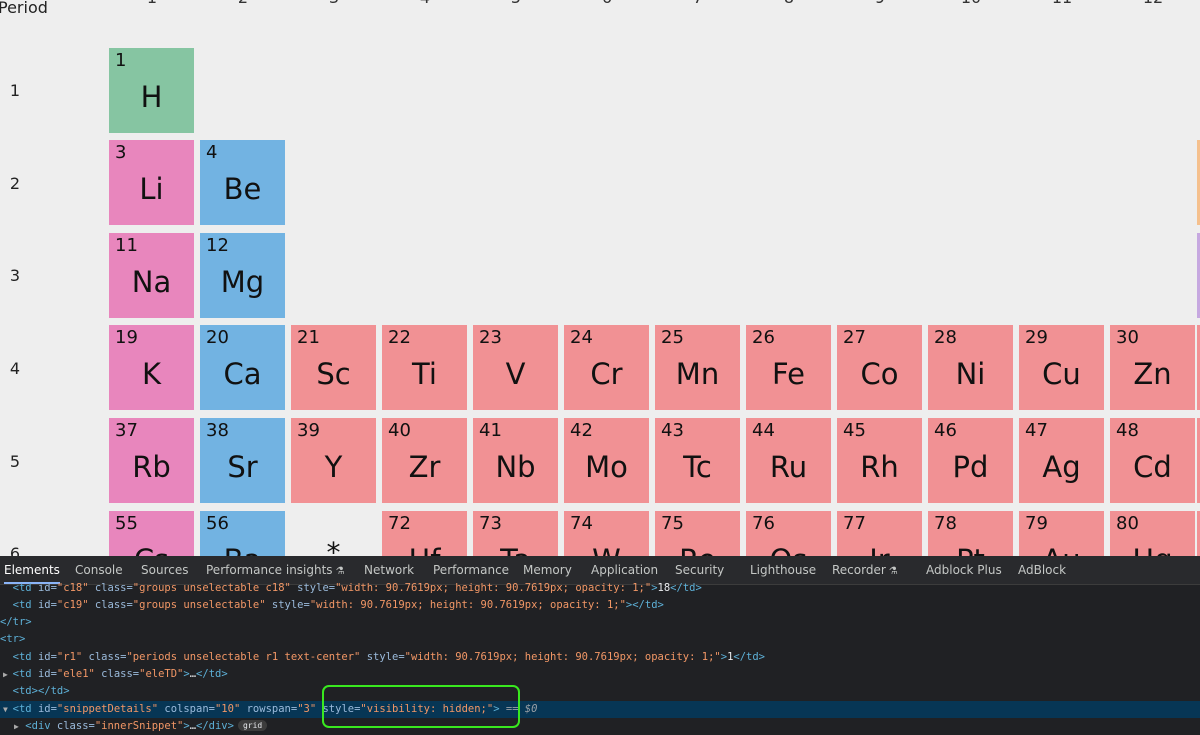 This screenshot has height=735, width=1200. I want to click on element-cell-ti: 22 Ti, so click(424, 367).